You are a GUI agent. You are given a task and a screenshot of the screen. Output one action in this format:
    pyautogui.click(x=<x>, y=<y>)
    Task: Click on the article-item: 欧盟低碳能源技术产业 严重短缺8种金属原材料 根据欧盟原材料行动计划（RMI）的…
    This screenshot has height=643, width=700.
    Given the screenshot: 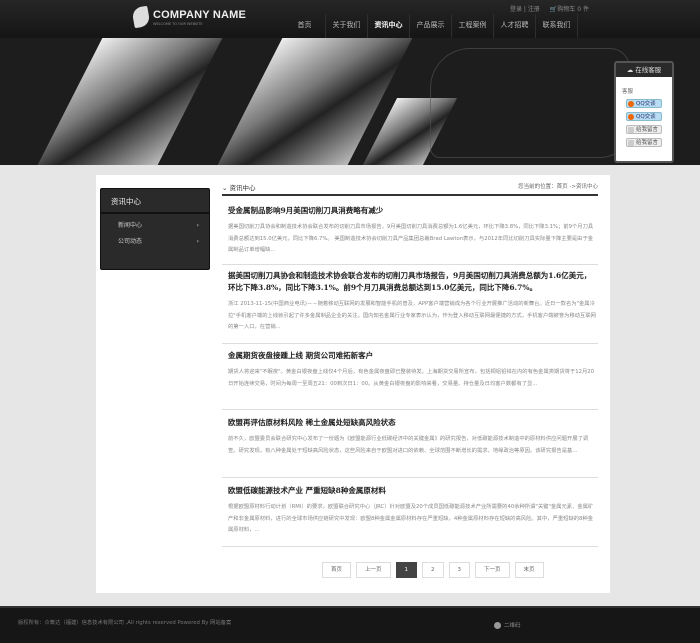 What is the action you would take?
    pyautogui.click(x=413, y=511)
    